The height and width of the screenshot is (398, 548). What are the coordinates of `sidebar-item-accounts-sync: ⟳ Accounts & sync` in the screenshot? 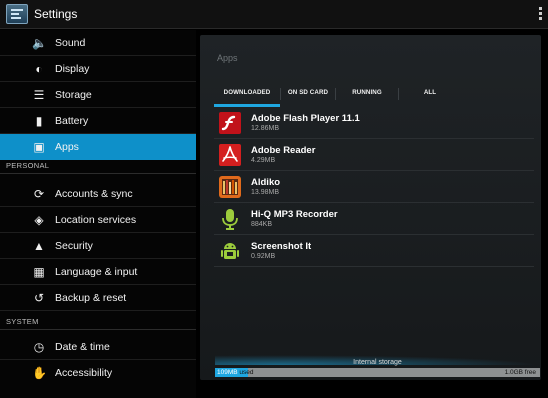 It's located at (98, 194).